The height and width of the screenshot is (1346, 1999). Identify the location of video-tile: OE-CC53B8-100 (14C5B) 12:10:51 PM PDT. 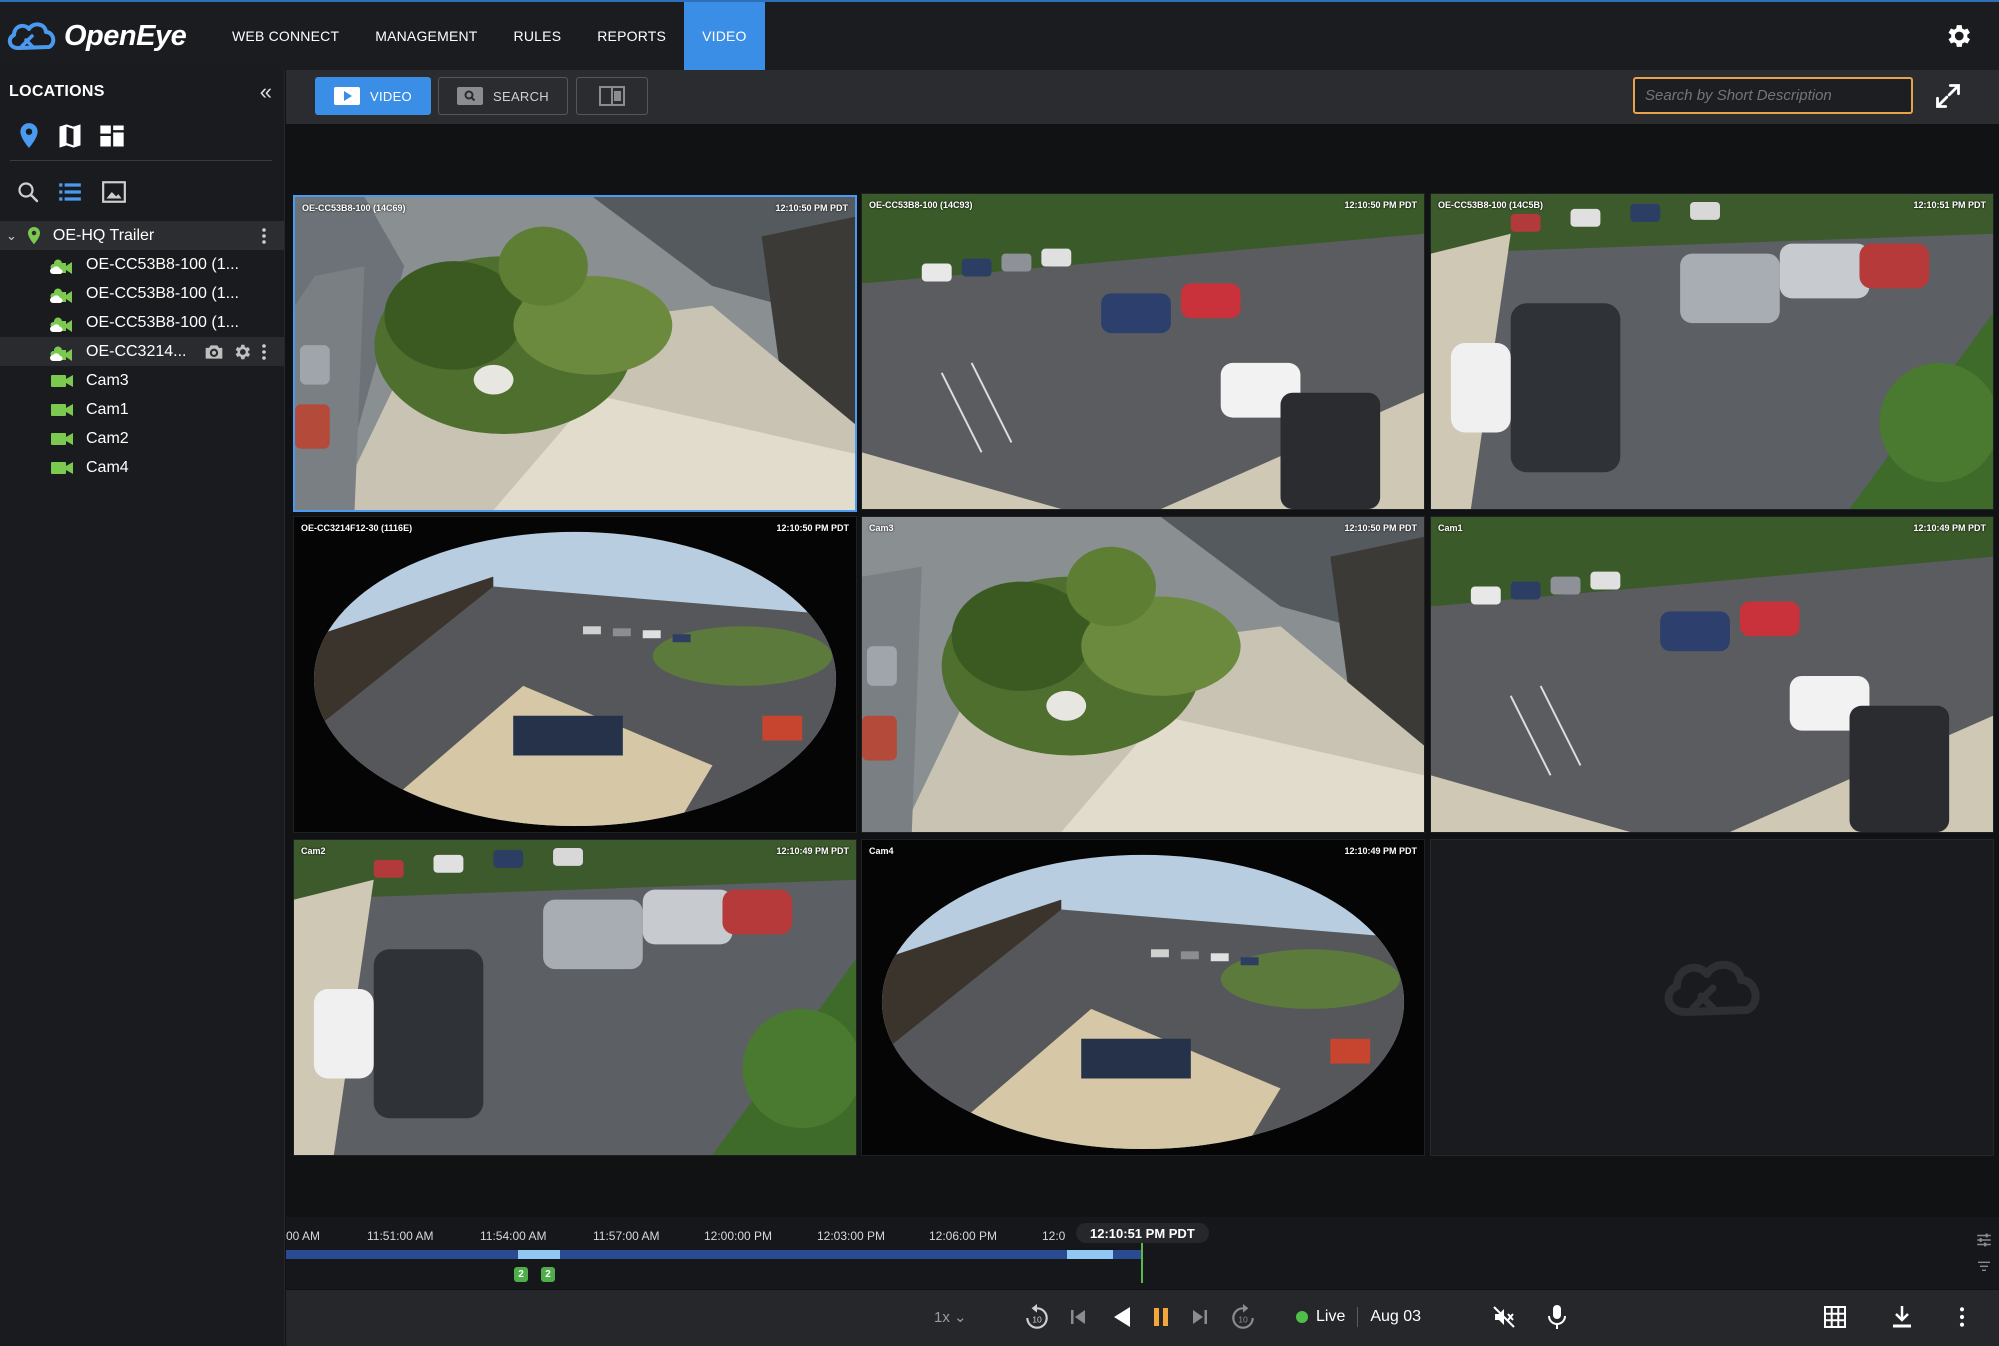
(1712, 351).